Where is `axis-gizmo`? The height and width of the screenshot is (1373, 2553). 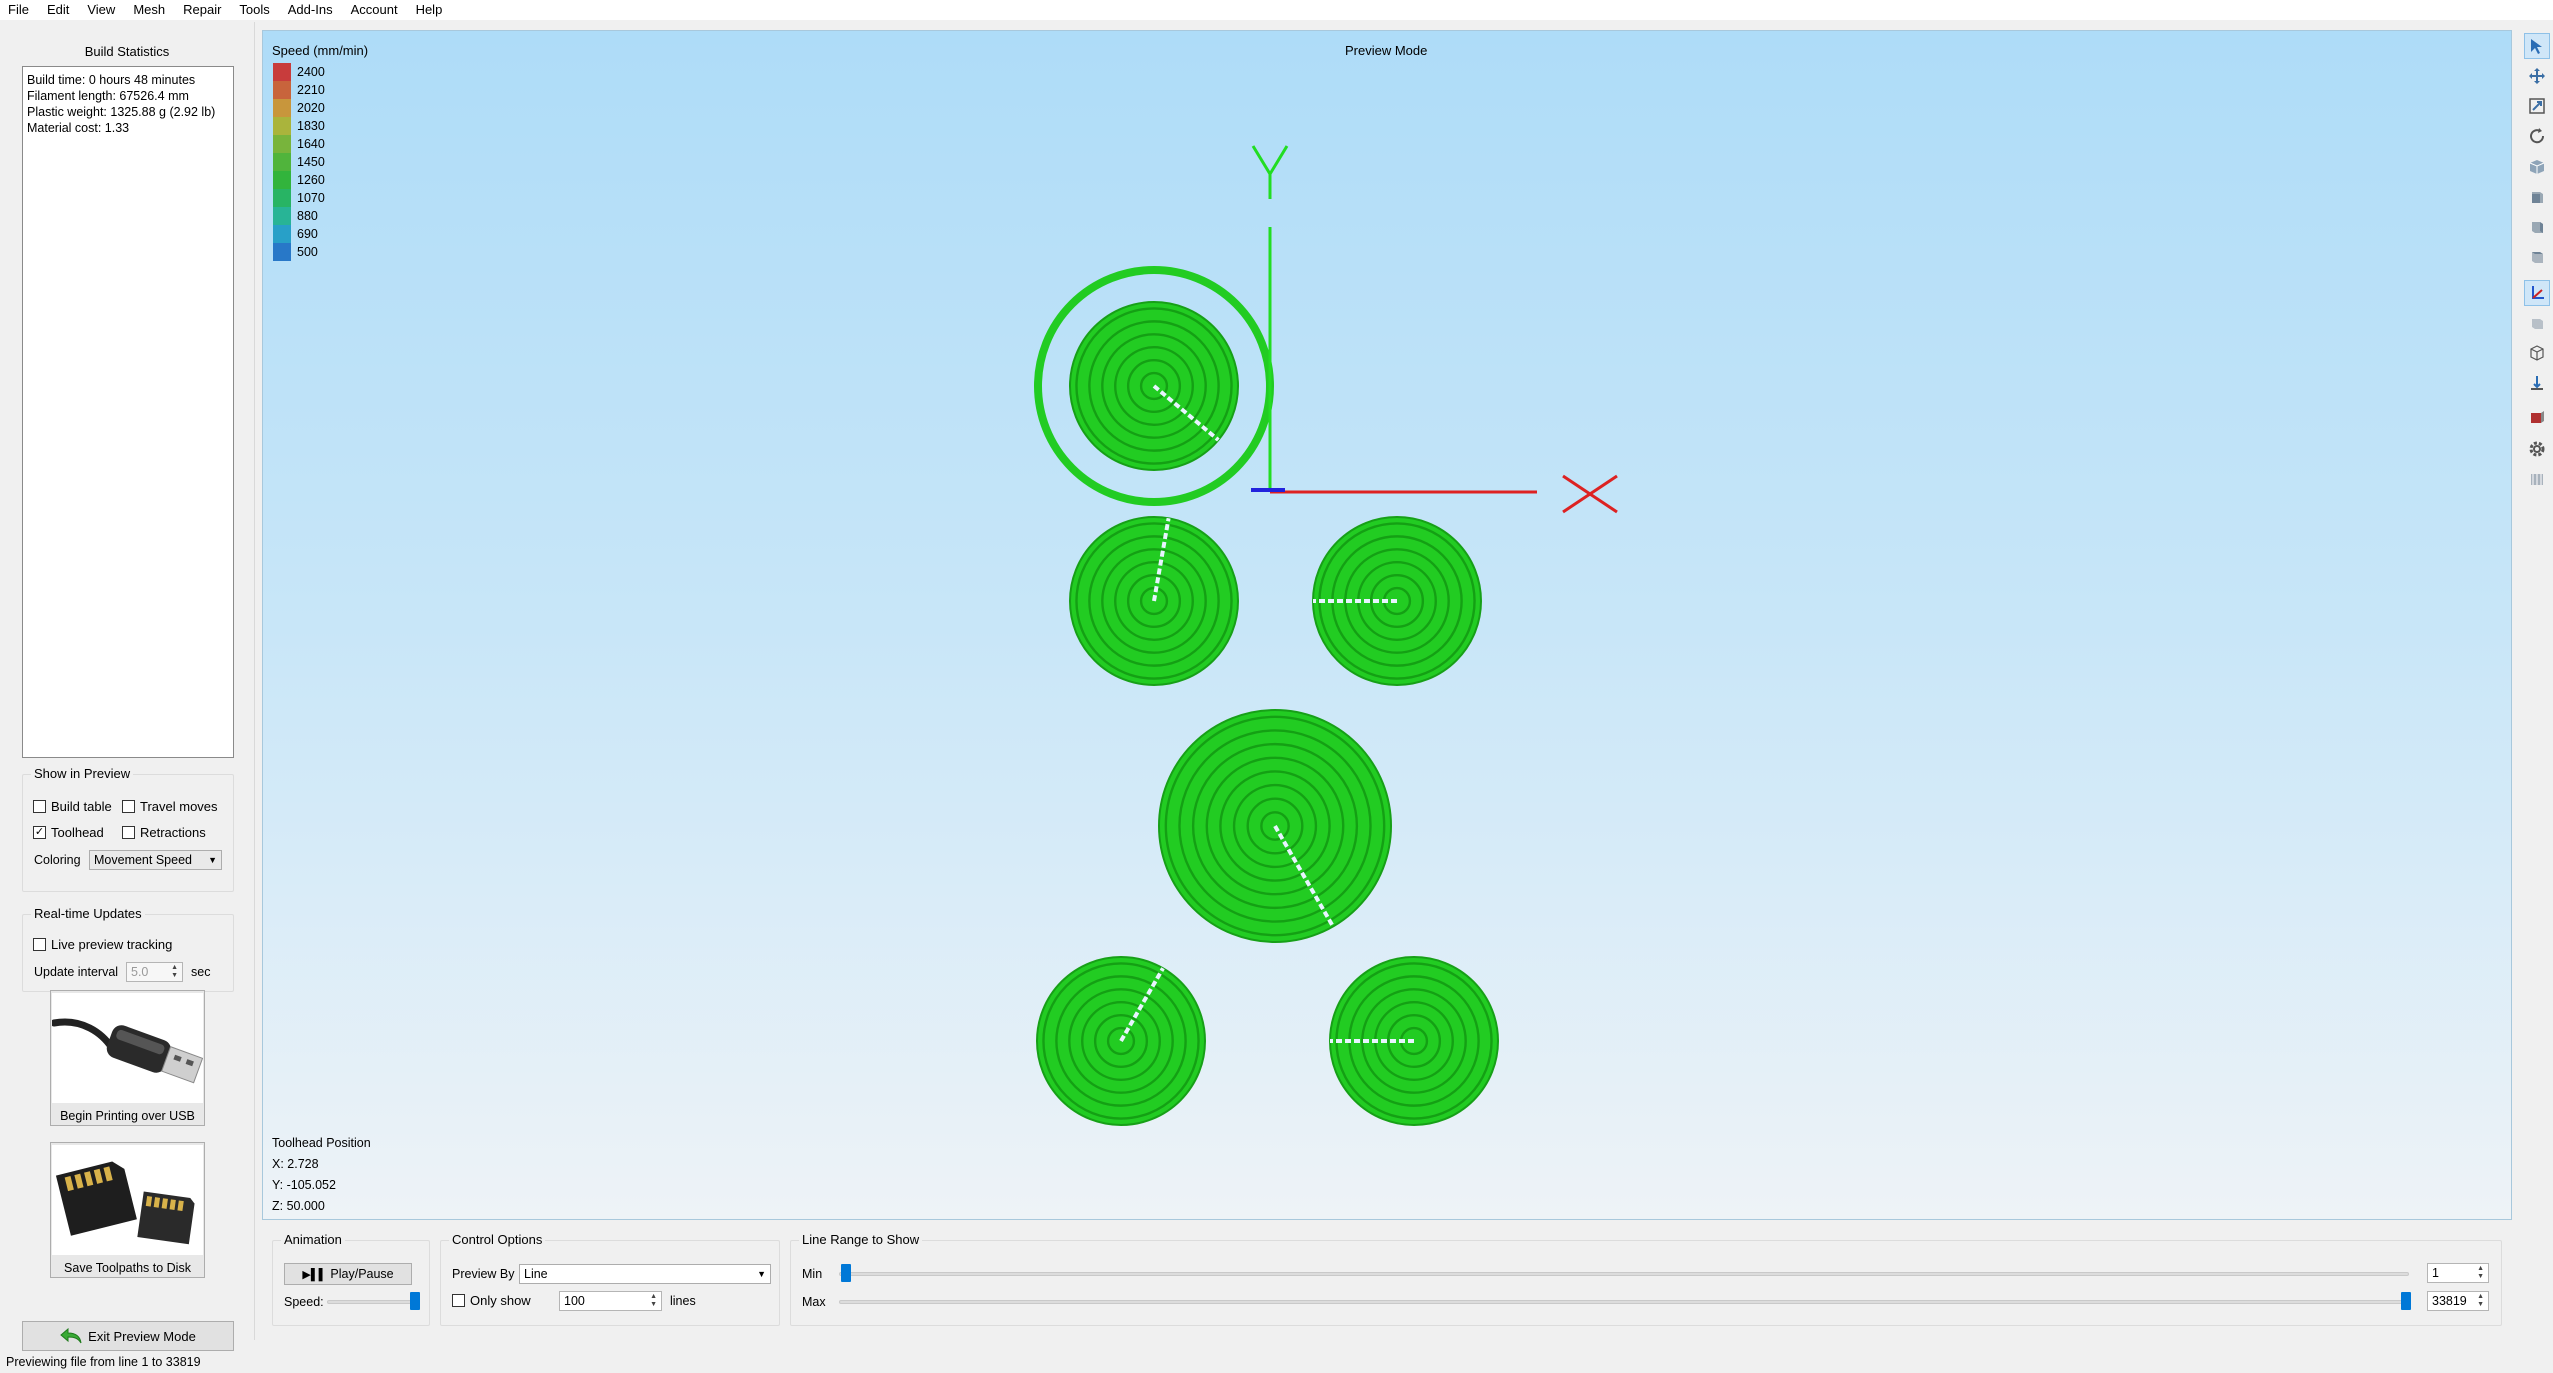 axis-gizmo is located at coordinates (1434, 329).